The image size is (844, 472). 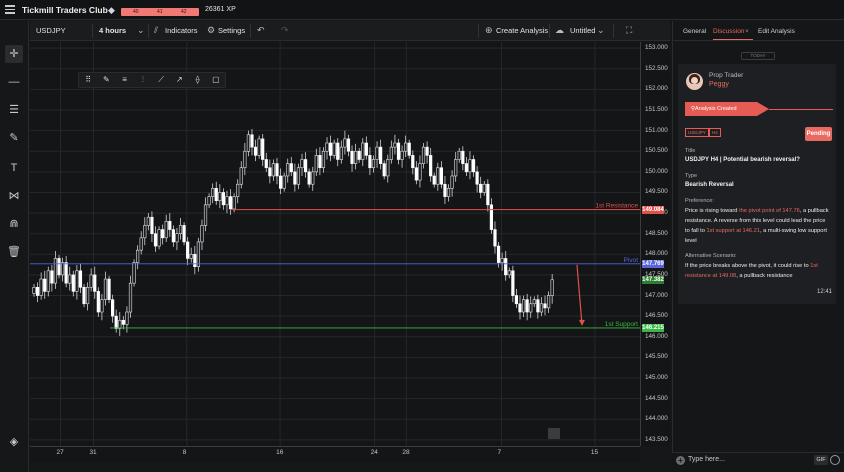 What do you see at coordinates (14, 110) in the screenshot?
I see `fib-retracement-icon: ☰` at bounding box center [14, 110].